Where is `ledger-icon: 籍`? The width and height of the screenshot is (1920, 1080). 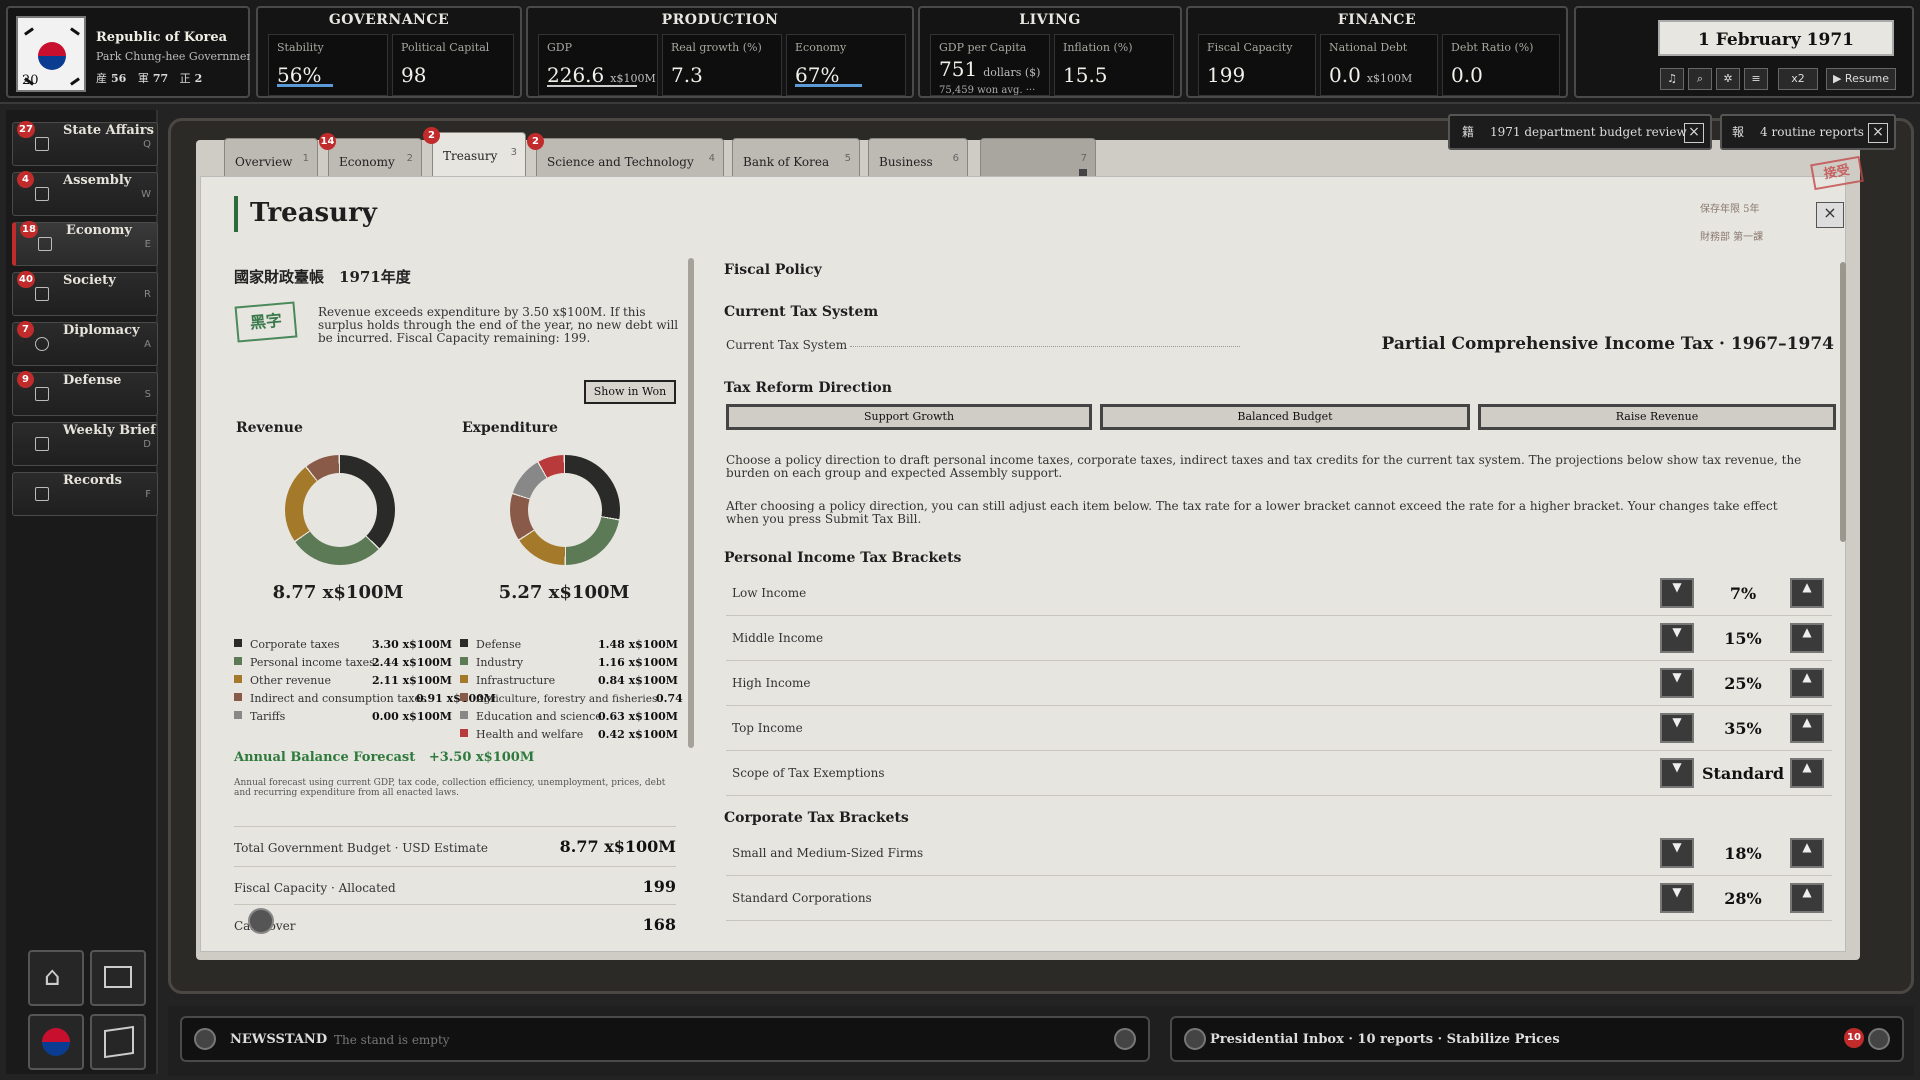
ledger-icon: 籍 is located at coordinates (1468, 132).